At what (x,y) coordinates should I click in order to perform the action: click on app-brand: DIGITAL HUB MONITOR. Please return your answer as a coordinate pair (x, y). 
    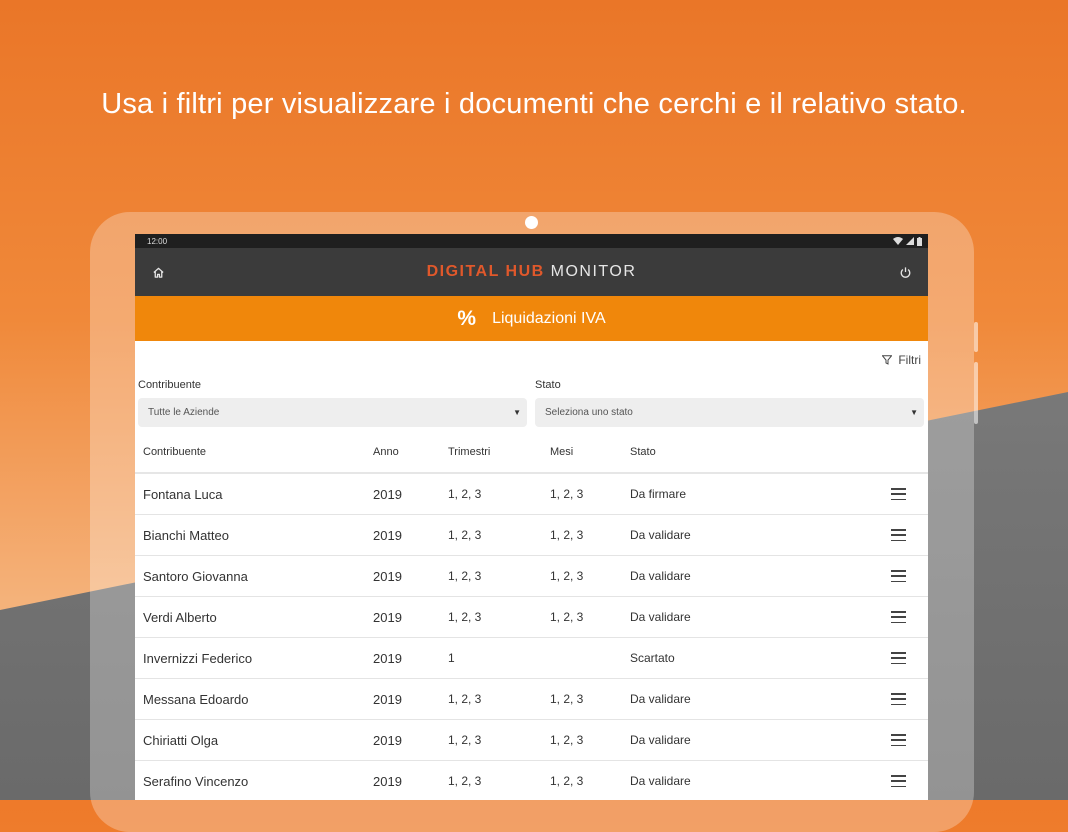
    Looking at the image, I should click on (532, 272).